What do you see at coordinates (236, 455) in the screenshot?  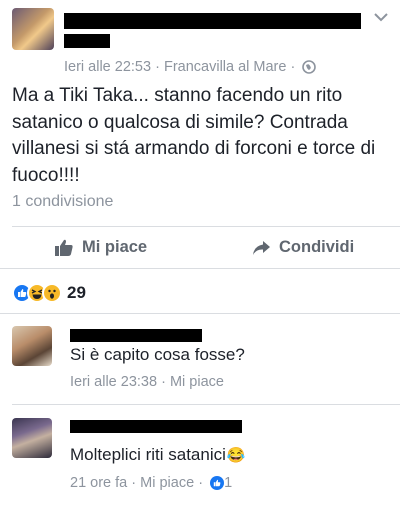 I see `tears-of-joy-emoji: 😂` at bounding box center [236, 455].